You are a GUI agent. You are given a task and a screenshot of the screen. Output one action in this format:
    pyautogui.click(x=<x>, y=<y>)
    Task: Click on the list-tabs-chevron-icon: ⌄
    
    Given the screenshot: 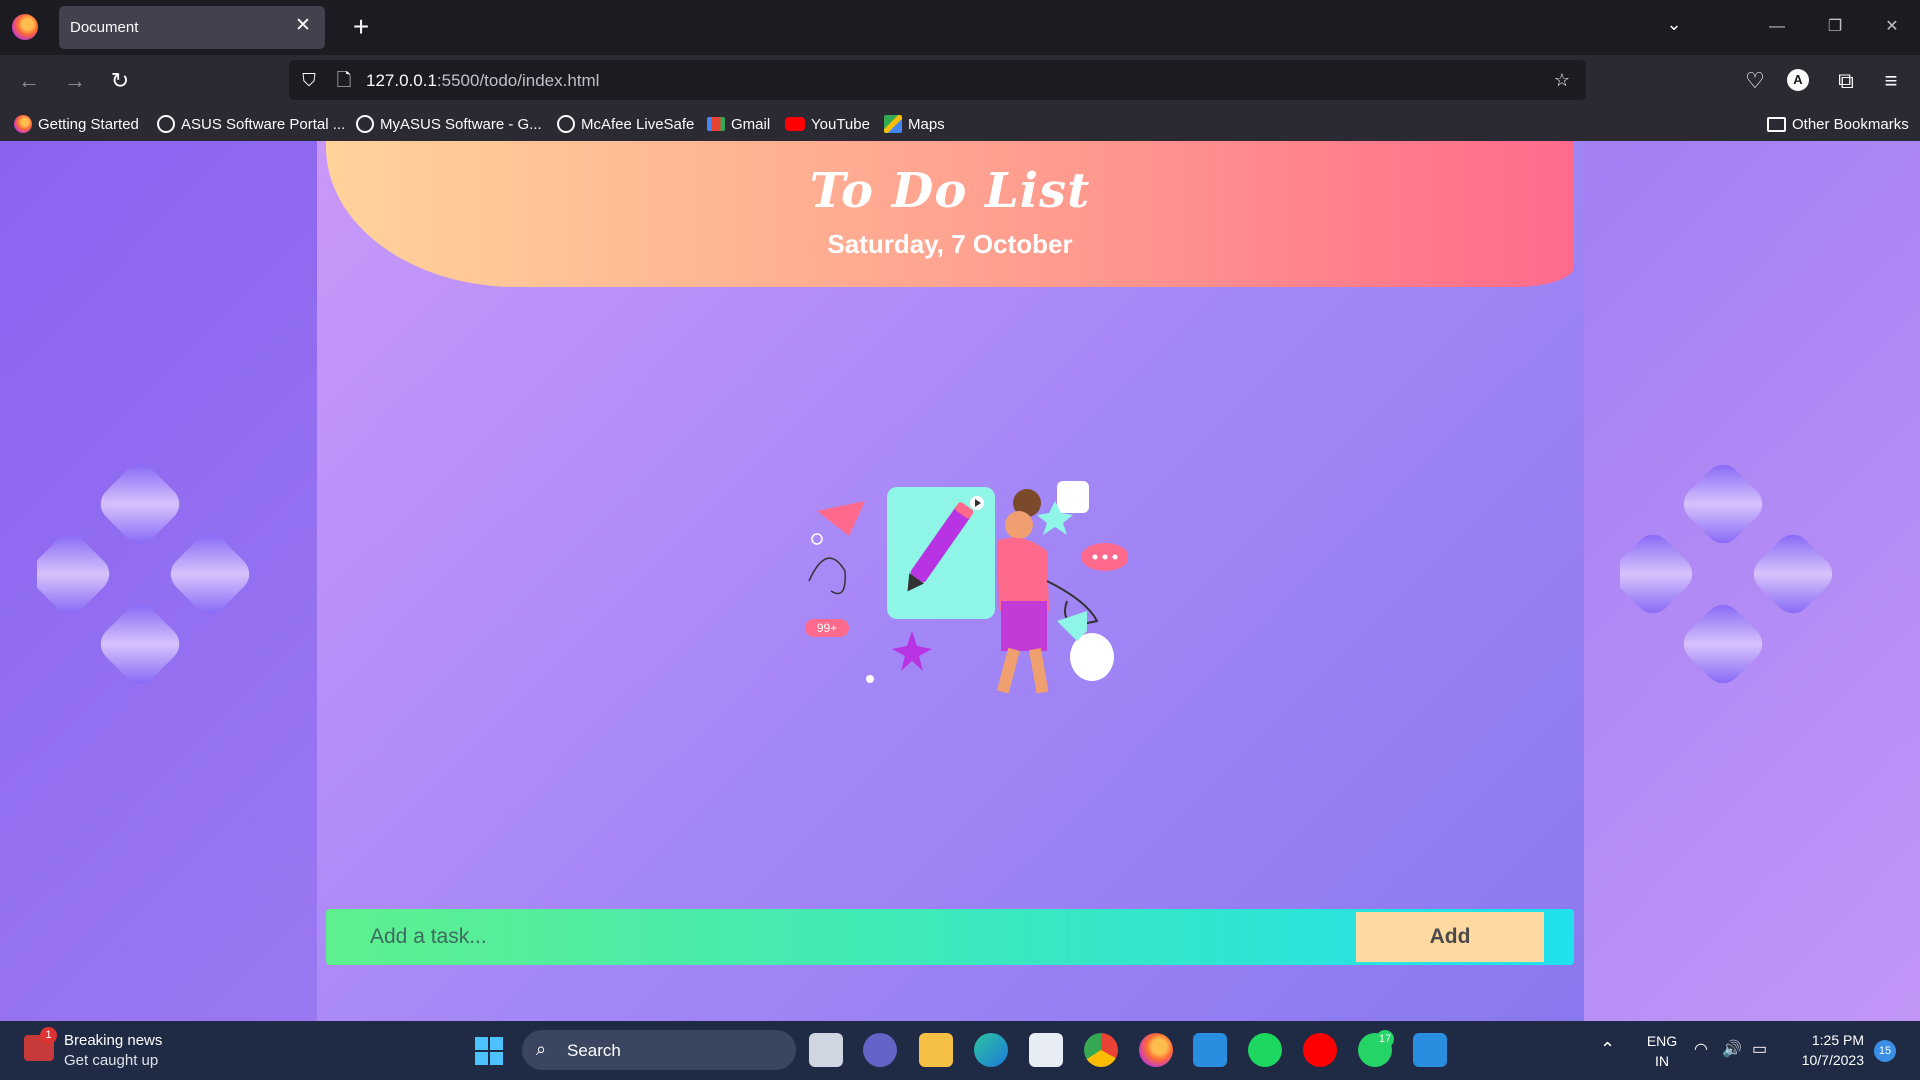 What is the action you would take?
    pyautogui.click(x=1674, y=27)
    